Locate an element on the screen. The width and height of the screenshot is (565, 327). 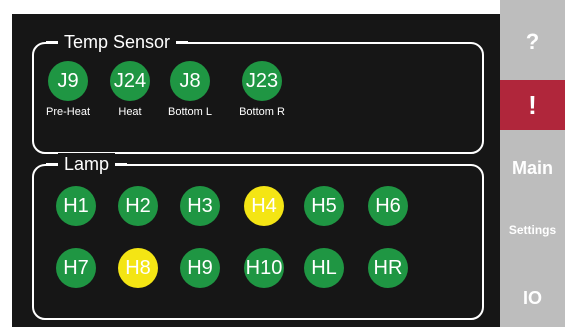
lamp-hl-indicator: HL is located at coordinates (324, 268).